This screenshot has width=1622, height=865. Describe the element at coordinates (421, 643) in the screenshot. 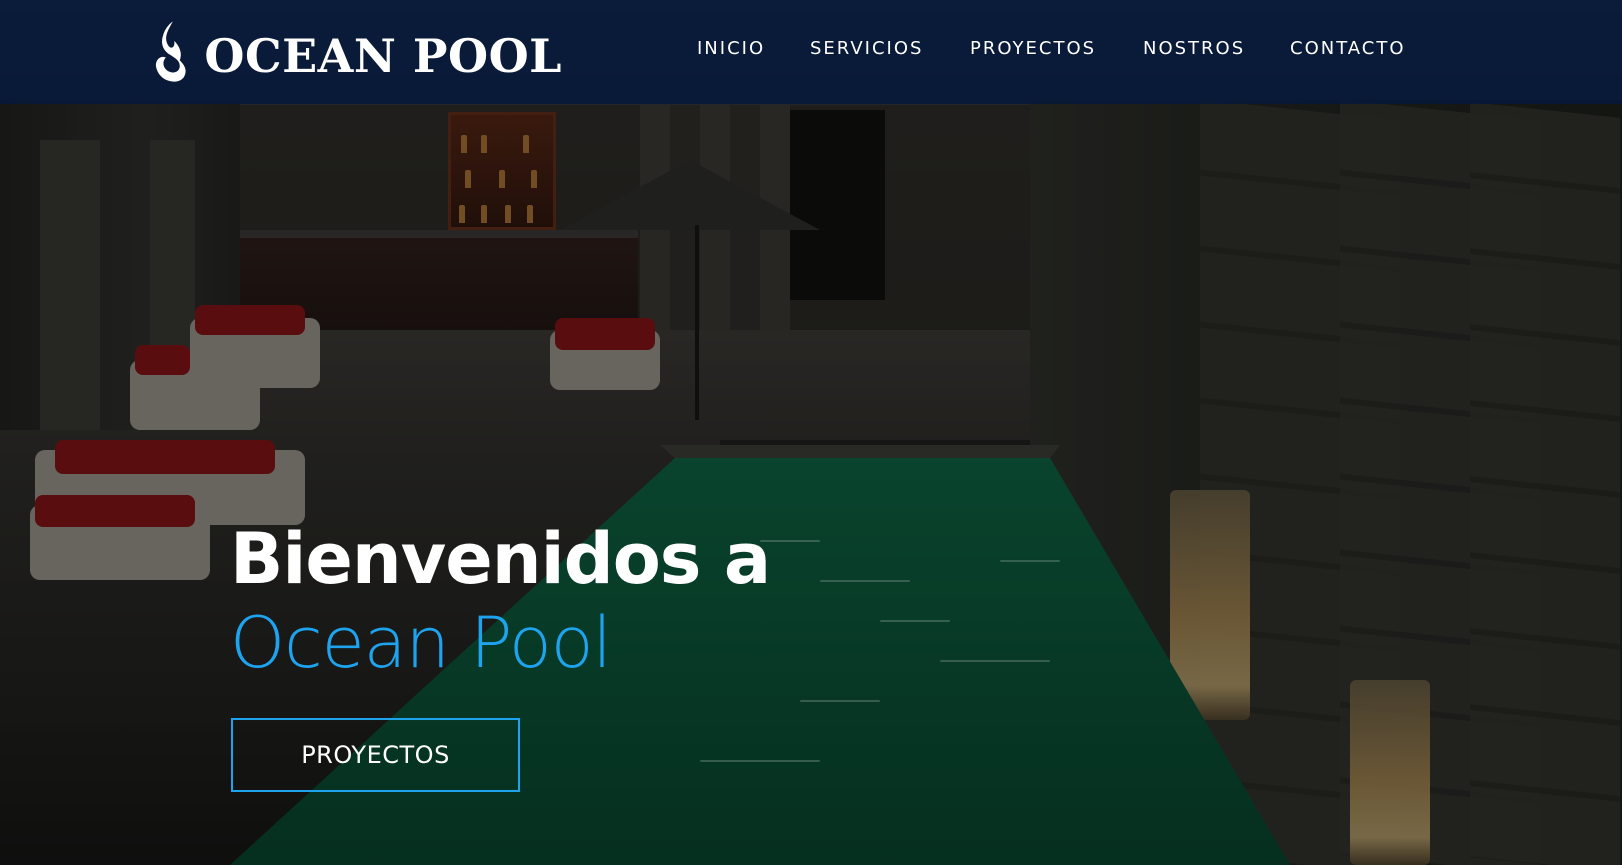

I see `hero-title-brand: Ocean Pool` at that location.